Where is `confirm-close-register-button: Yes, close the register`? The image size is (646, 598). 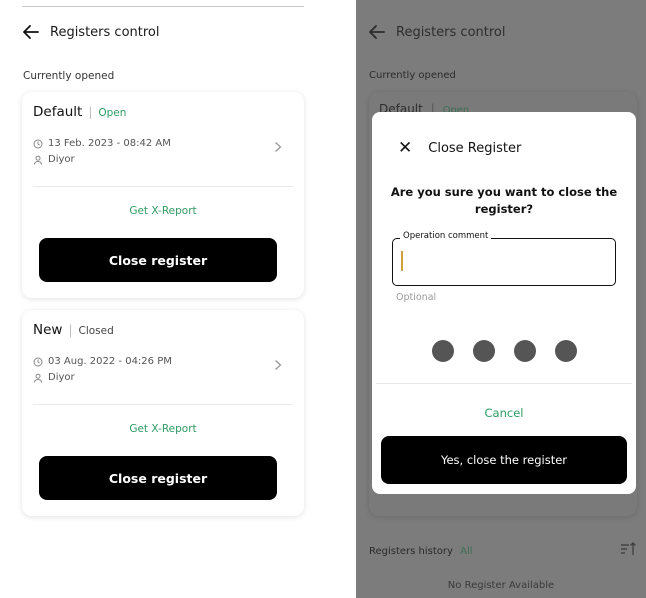 confirm-close-register-button: Yes, close the register is located at coordinates (504, 460).